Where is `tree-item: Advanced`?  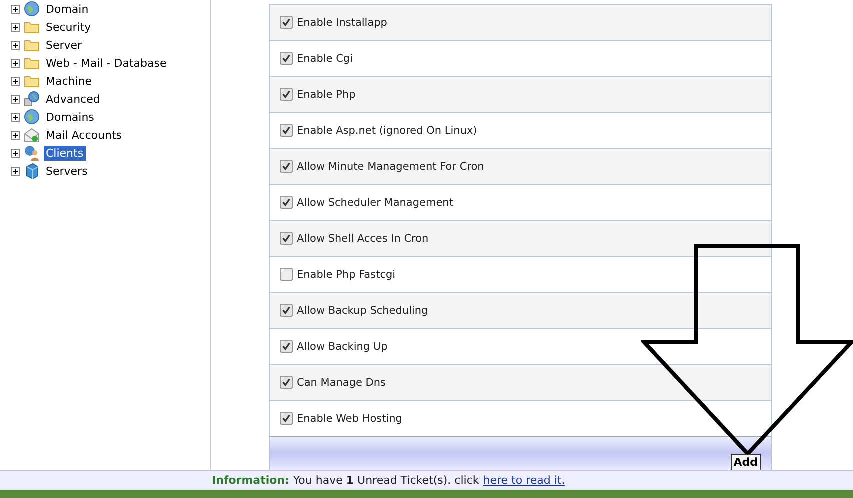 tree-item: Advanced is located at coordinates (73, 99).